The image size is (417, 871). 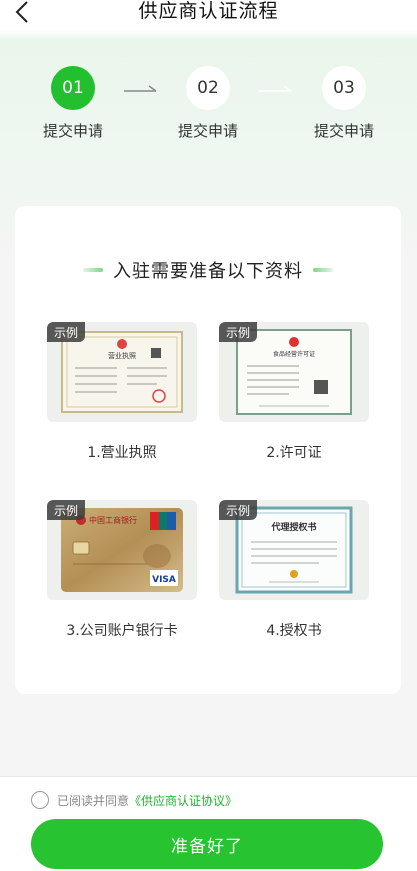 I want to click on progress-steps: 01 提交申请 02 提交申请 03 提交申请, so click(x=208, y=106).